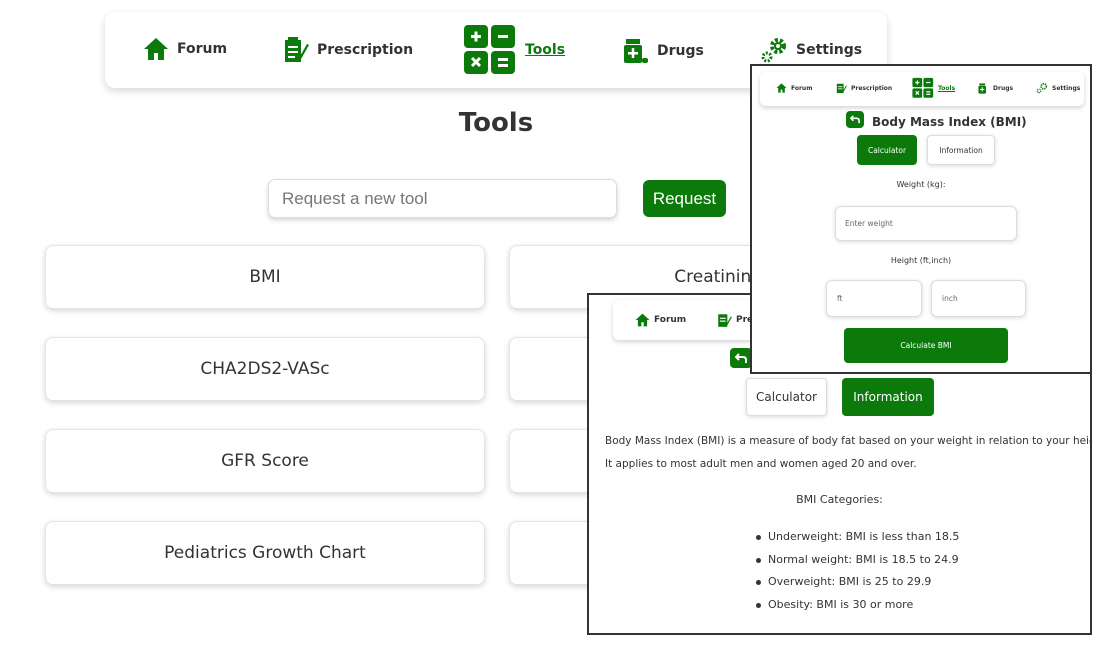 This screenshot has height=659, width=1100. I want to click on nav-prescription: Prescription, so click(348, 50).